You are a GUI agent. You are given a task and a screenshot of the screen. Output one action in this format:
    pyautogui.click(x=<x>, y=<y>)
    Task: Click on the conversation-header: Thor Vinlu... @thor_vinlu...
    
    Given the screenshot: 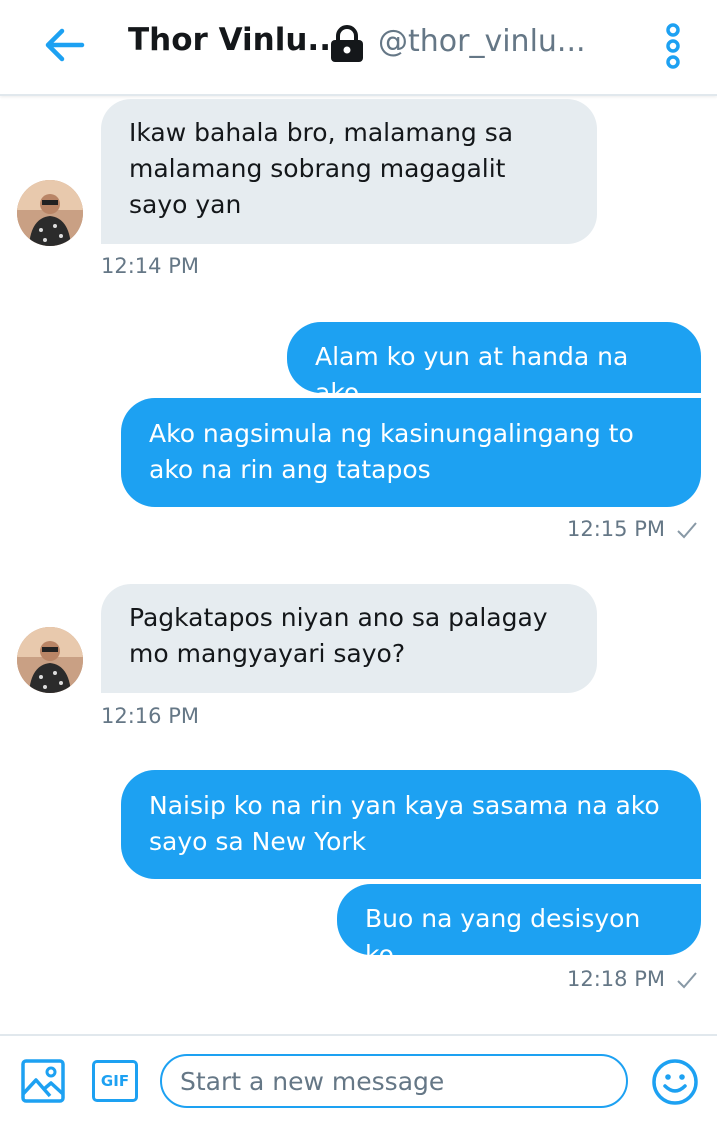 What is the action you would take?
    pyautogui.click(x=358, y=48)
    